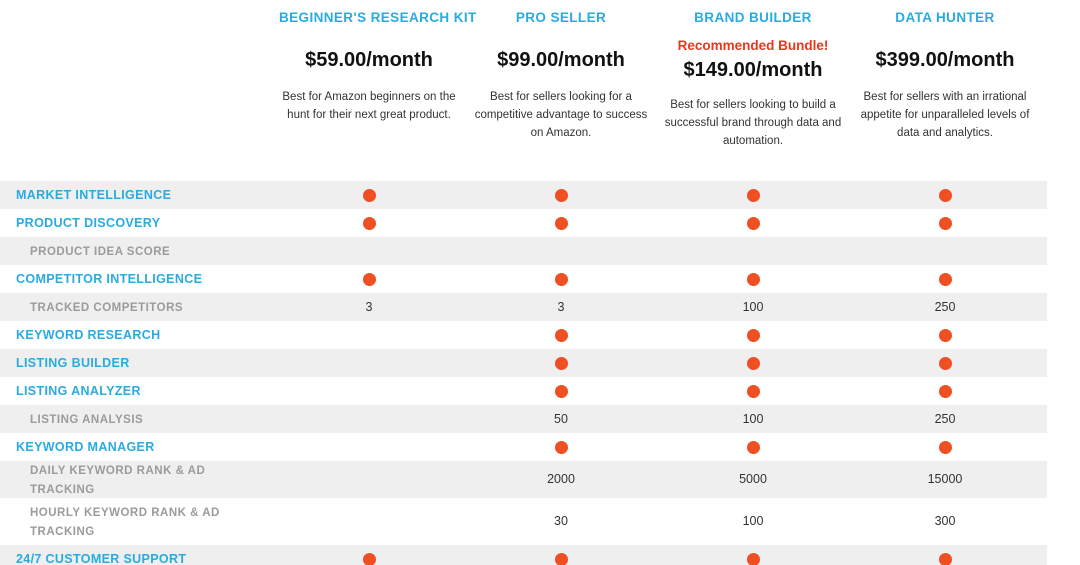 This screenshot has width=1080, height=565. I want to click on feature-label-cell: PRODUCT DISCOVERY, so click(136, 223).